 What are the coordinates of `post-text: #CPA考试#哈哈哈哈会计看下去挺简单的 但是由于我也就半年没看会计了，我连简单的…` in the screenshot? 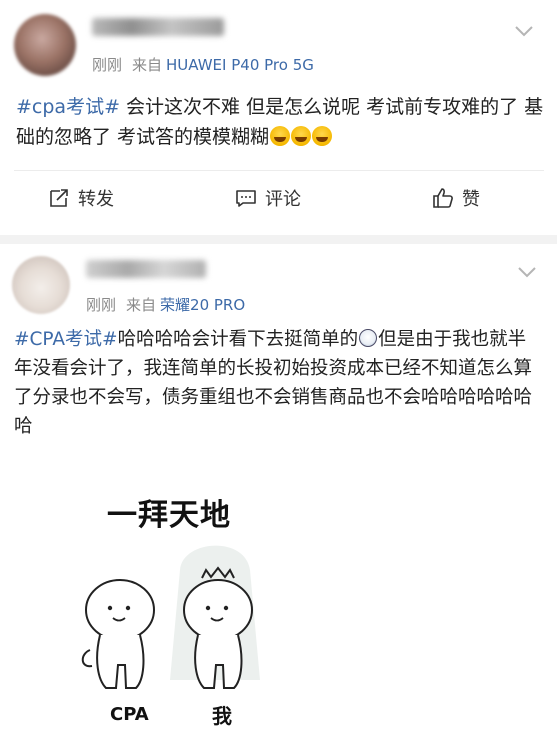 It's located at (279, 383).